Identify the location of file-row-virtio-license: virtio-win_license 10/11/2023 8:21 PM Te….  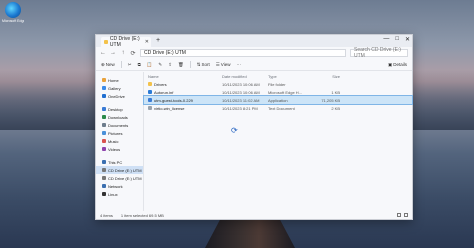
(278, 108).